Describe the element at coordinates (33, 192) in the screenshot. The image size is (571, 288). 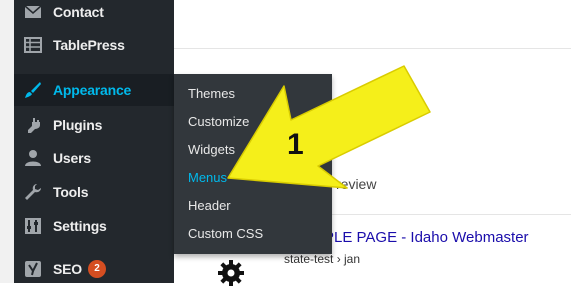
I see `wrench-icon` at that location.